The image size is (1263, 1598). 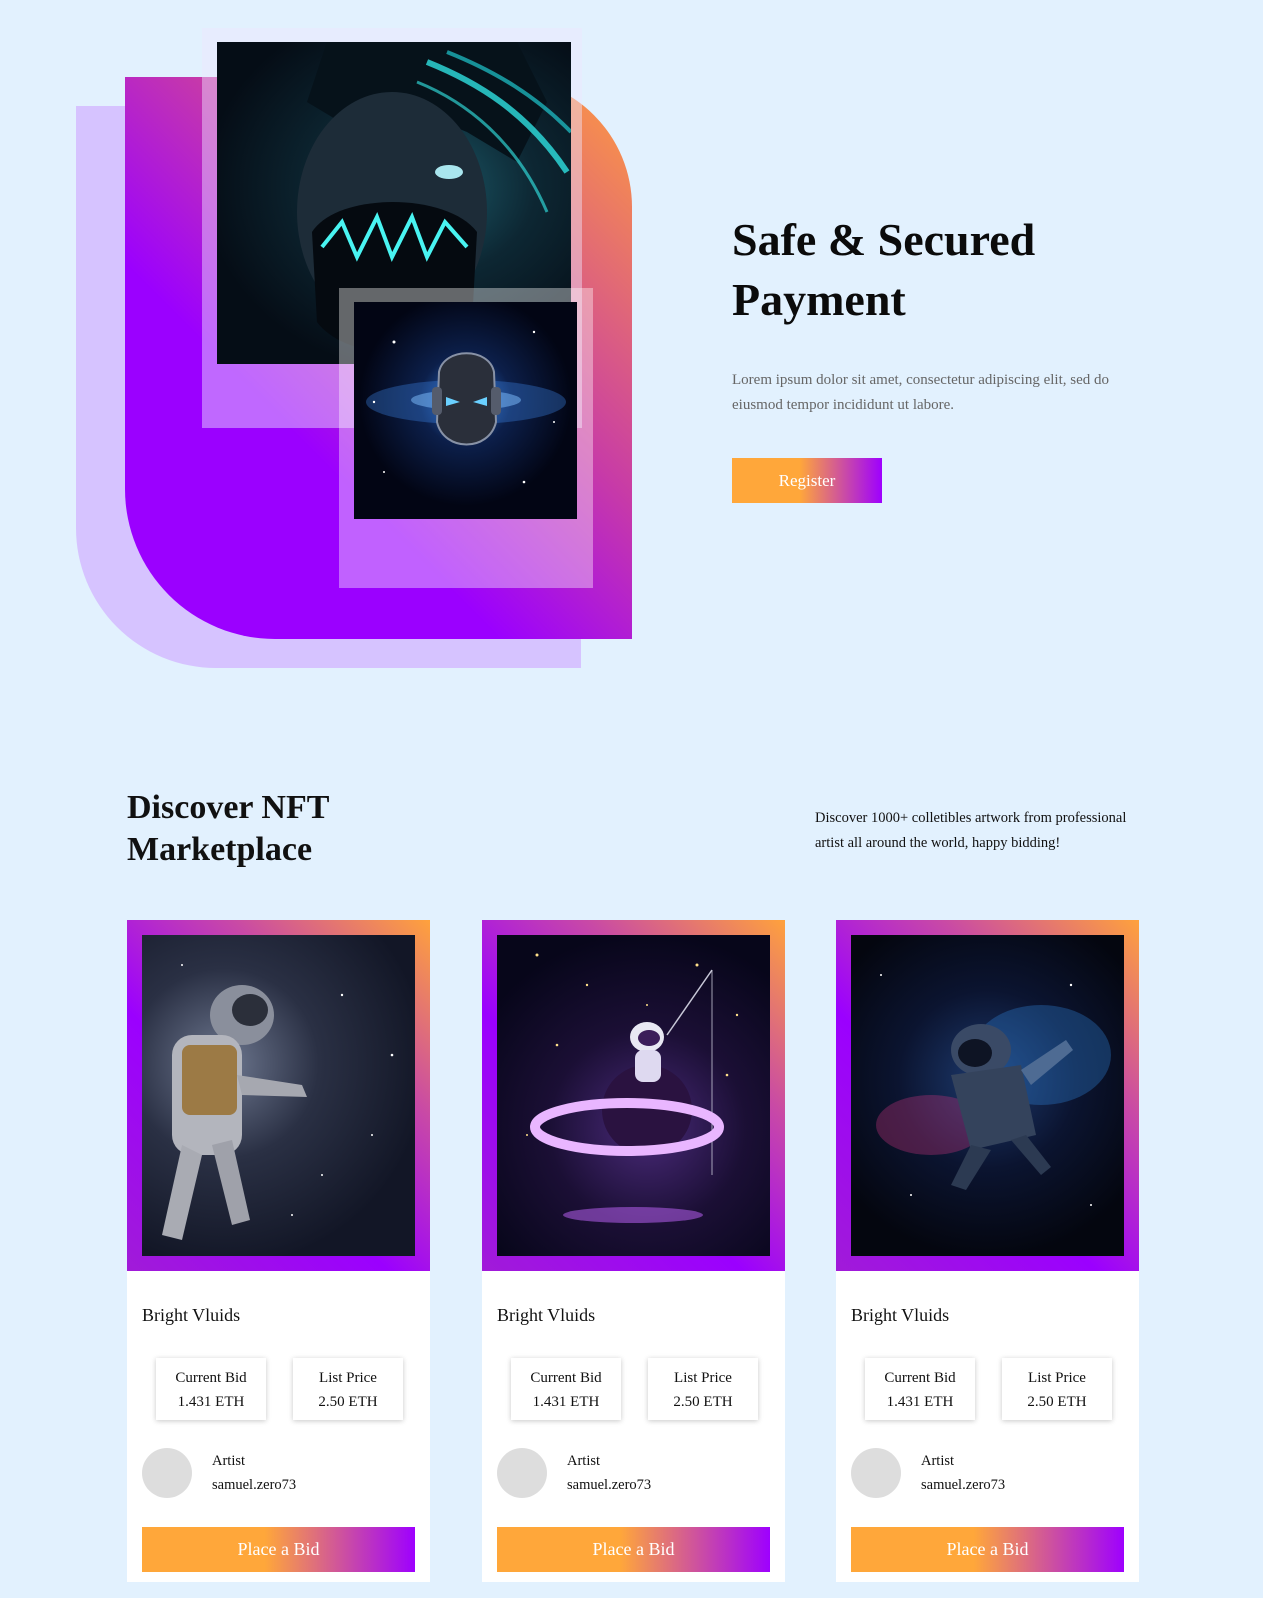 What do you see at coordinates (228, 828) in the screenshot?
I see `marketplace-title: Discover NFT Marketplace` at bounding box center [228, 828].